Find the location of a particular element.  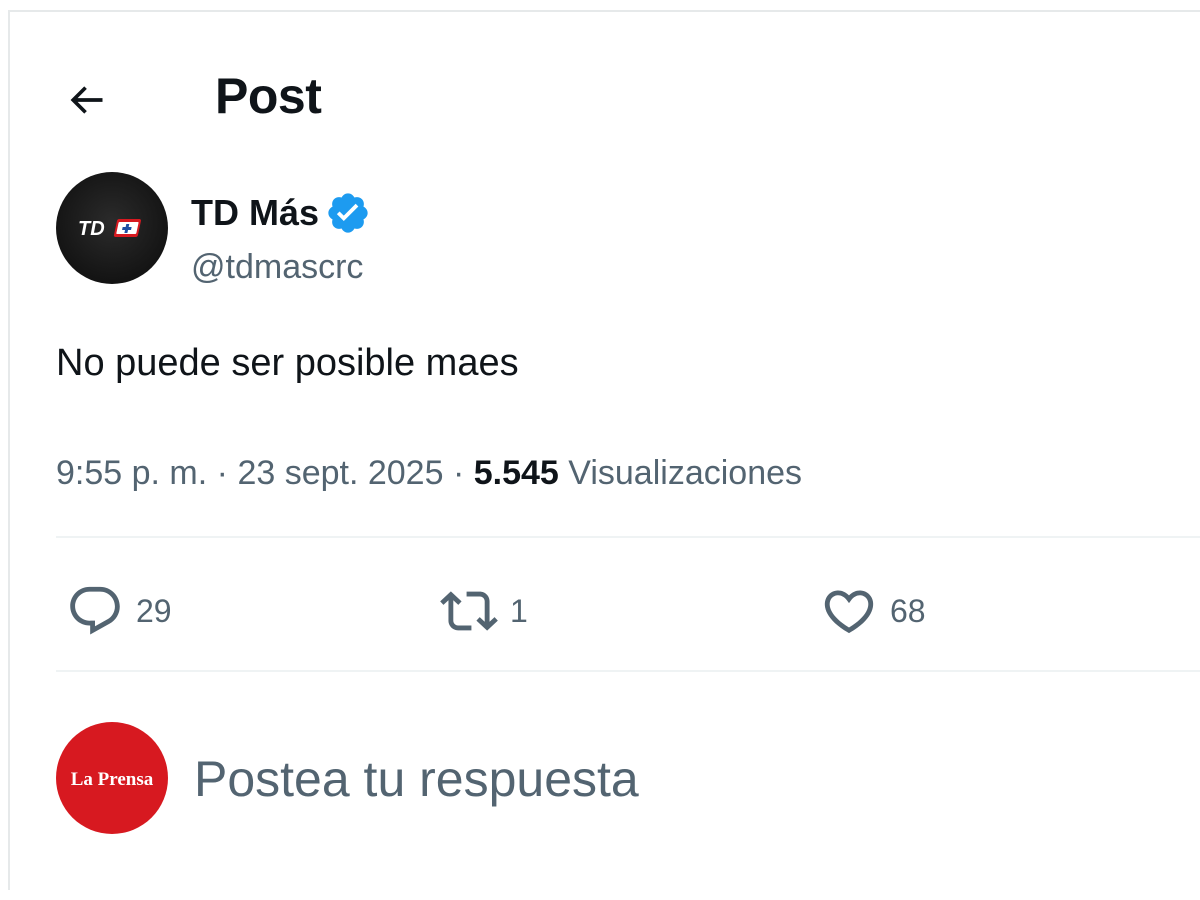

author-name: TD Más is located at coordinates (281, 213).